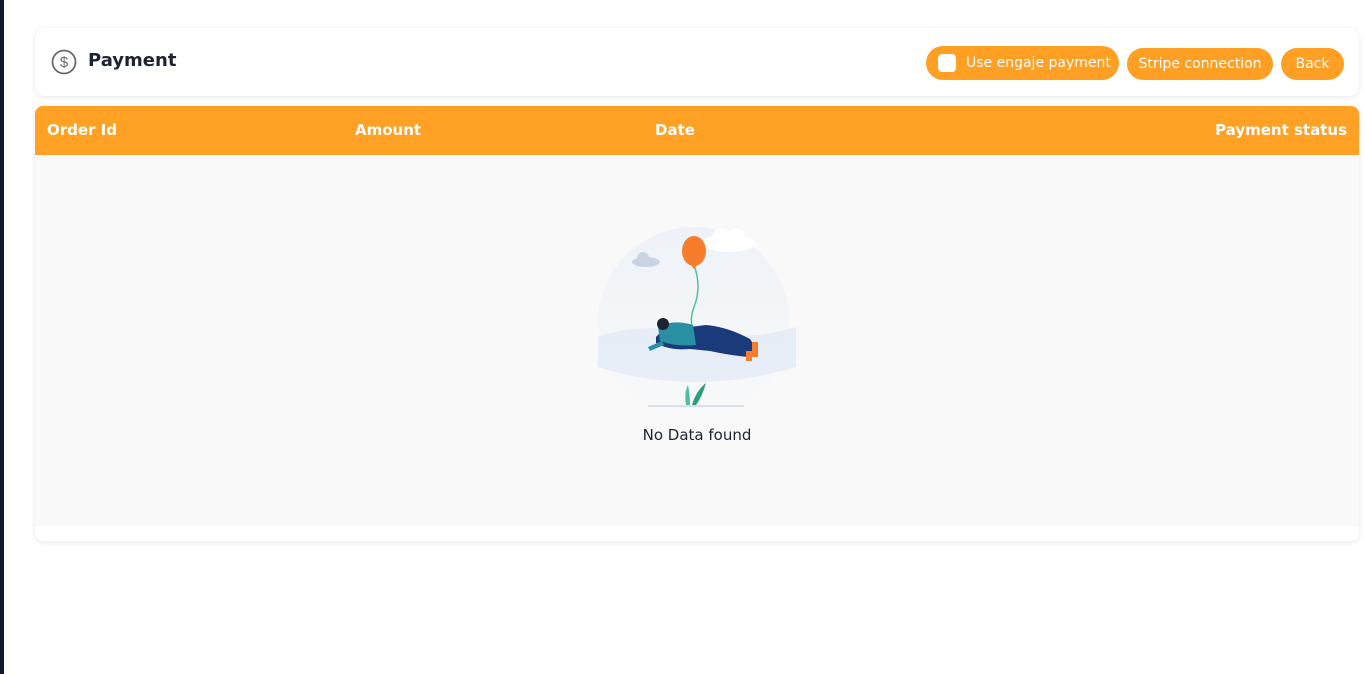 This screenshot has height=674, width=1365. Describe the element at coordinates (1281, 130) in the screenshot. I see `column-header-payment-status: Payment status` at that location.